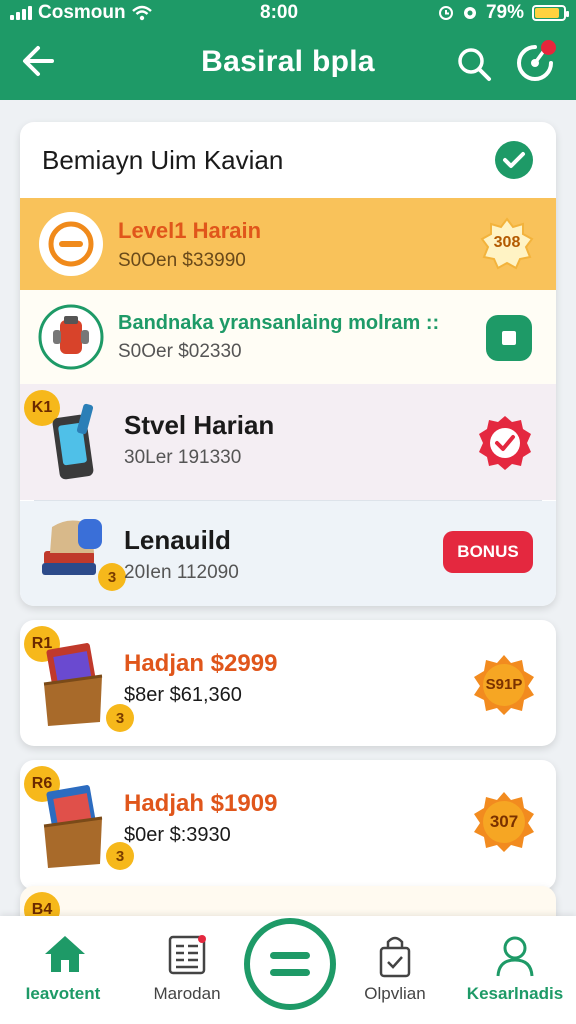 This screenshot has width=576, height=1024. Describe the element at coordinates (395, 993) in the screenshot. I see `nav-label: Olpvlian` at that location.